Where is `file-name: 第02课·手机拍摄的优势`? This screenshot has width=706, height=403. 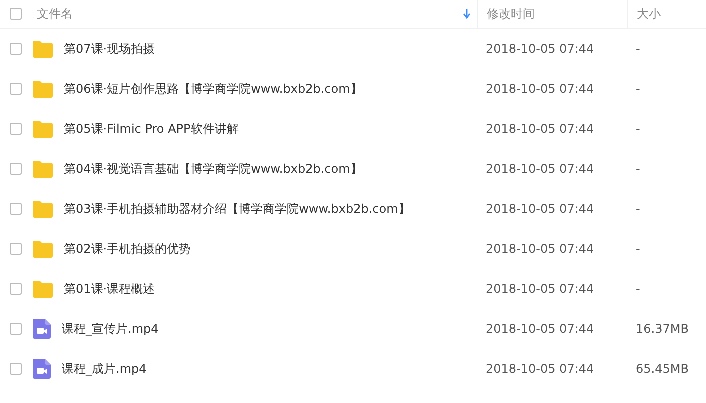
file-name: 第02课·手机拍摄的优势 is located at coordinates (128, 249).